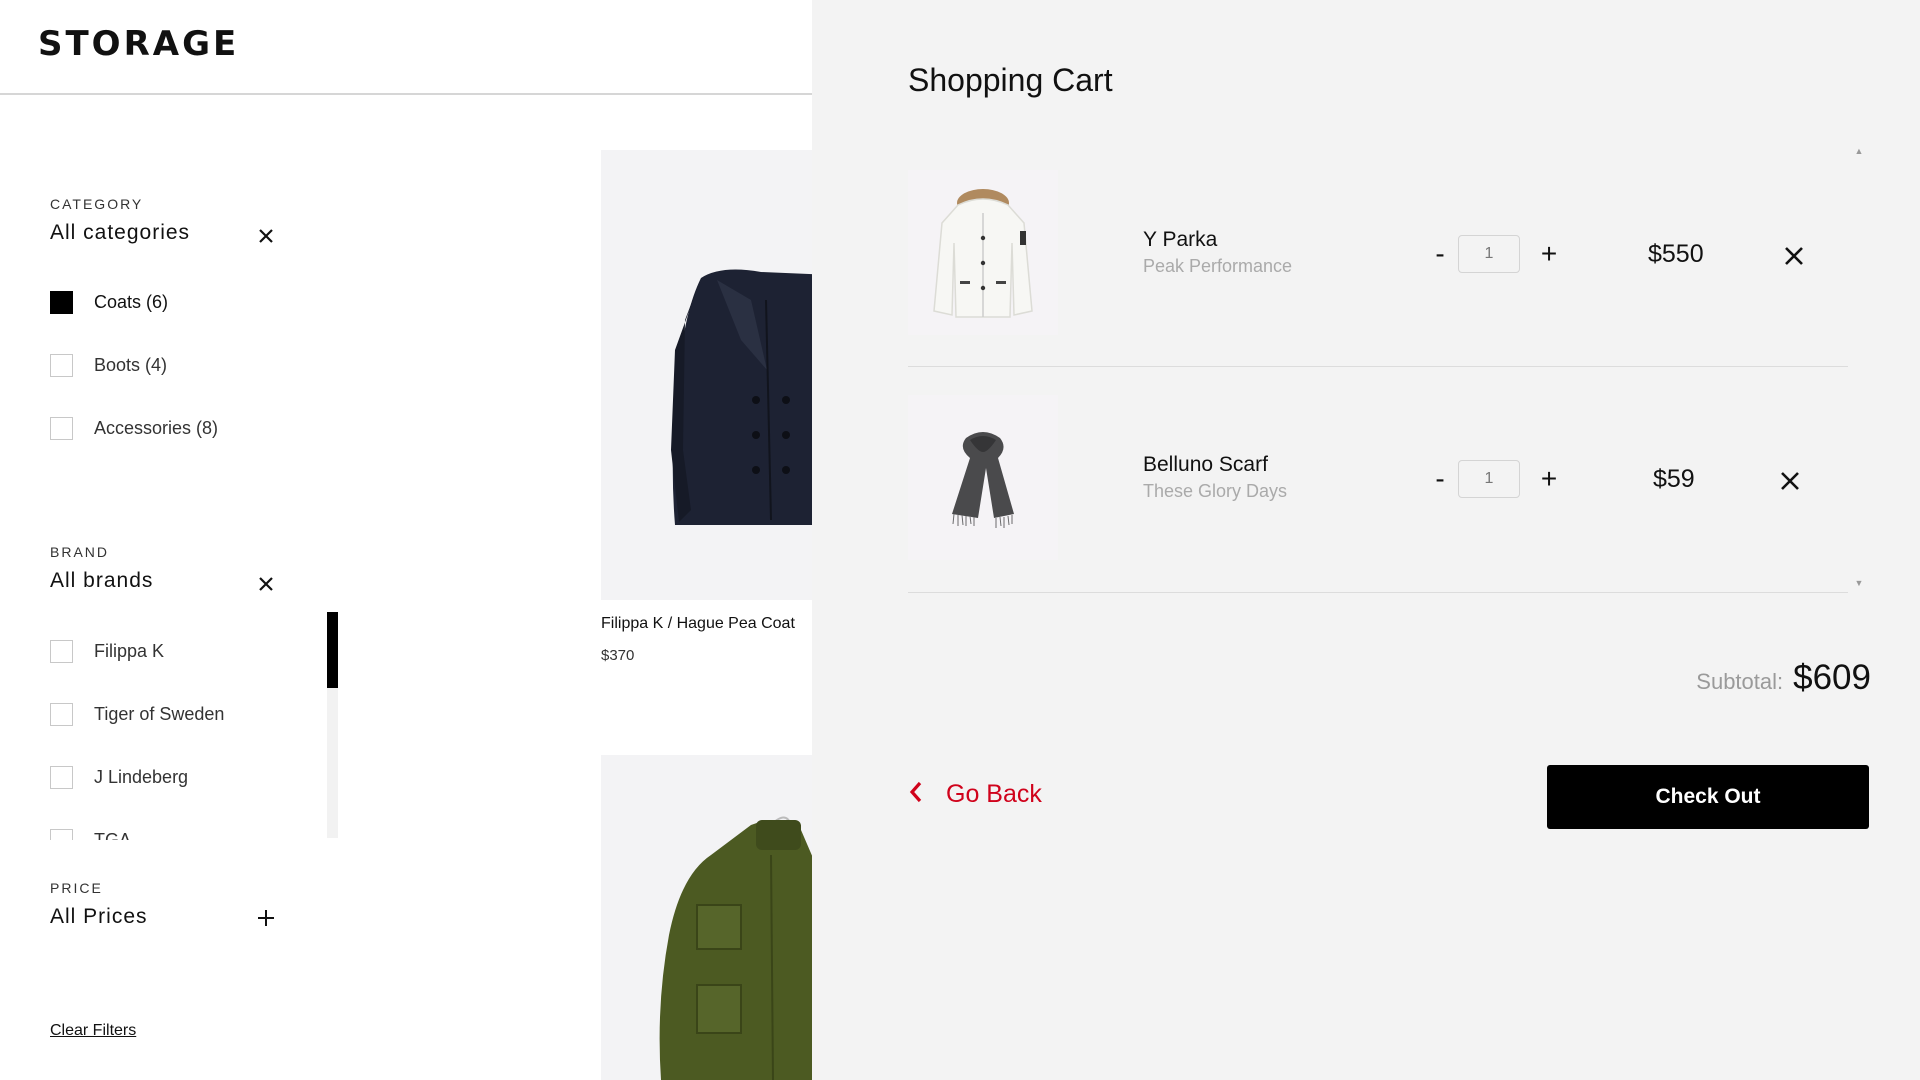 The width and height of the screenshot is (1920, 1080). I want to click on cart-item-price: $59, so click(1674, 479).